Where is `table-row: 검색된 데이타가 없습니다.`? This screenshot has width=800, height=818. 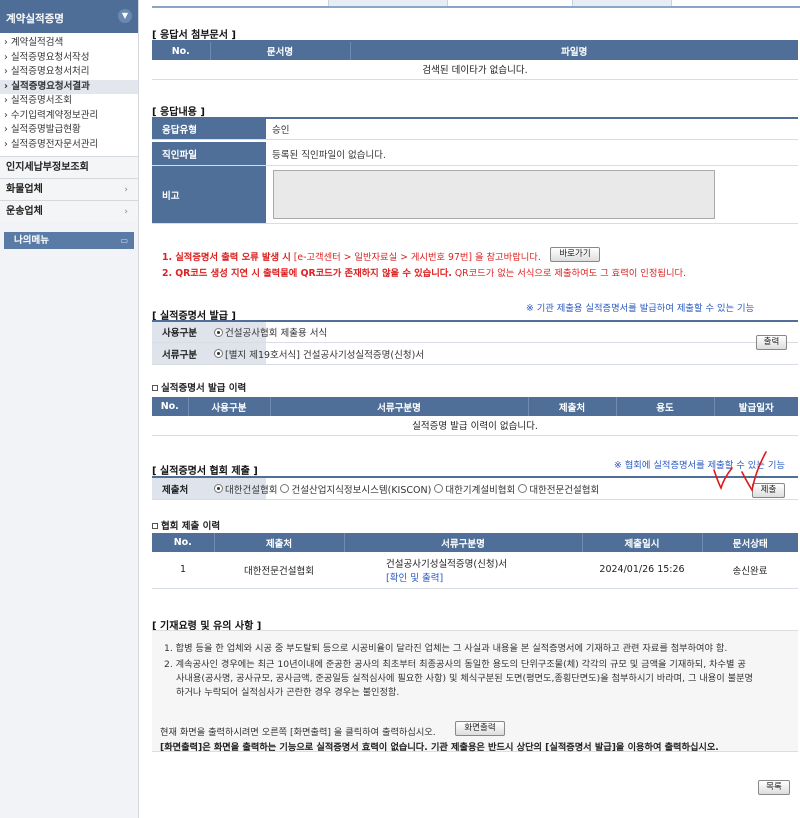
table-row: 검색된 데이타가 없습니다. is located at coordinates (475, 70).